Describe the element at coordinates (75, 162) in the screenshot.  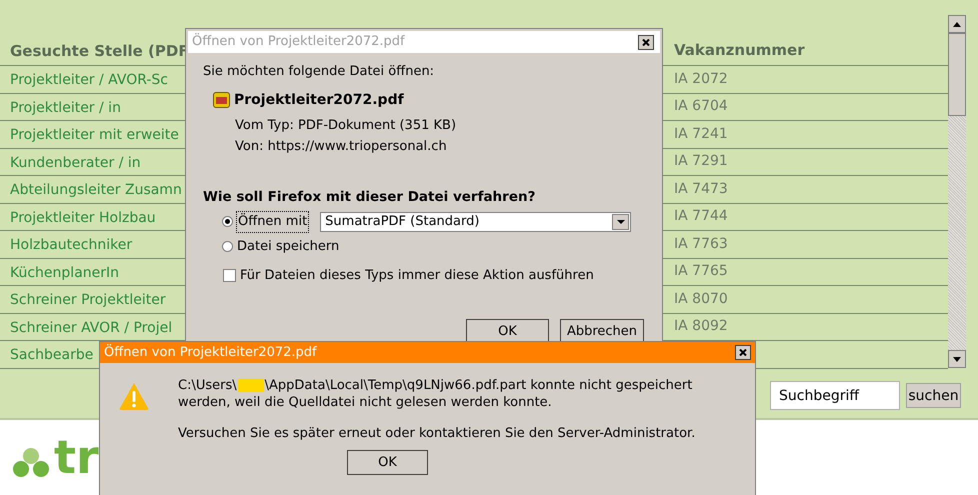
I see `job-link: Kundenberater / in` at that location.